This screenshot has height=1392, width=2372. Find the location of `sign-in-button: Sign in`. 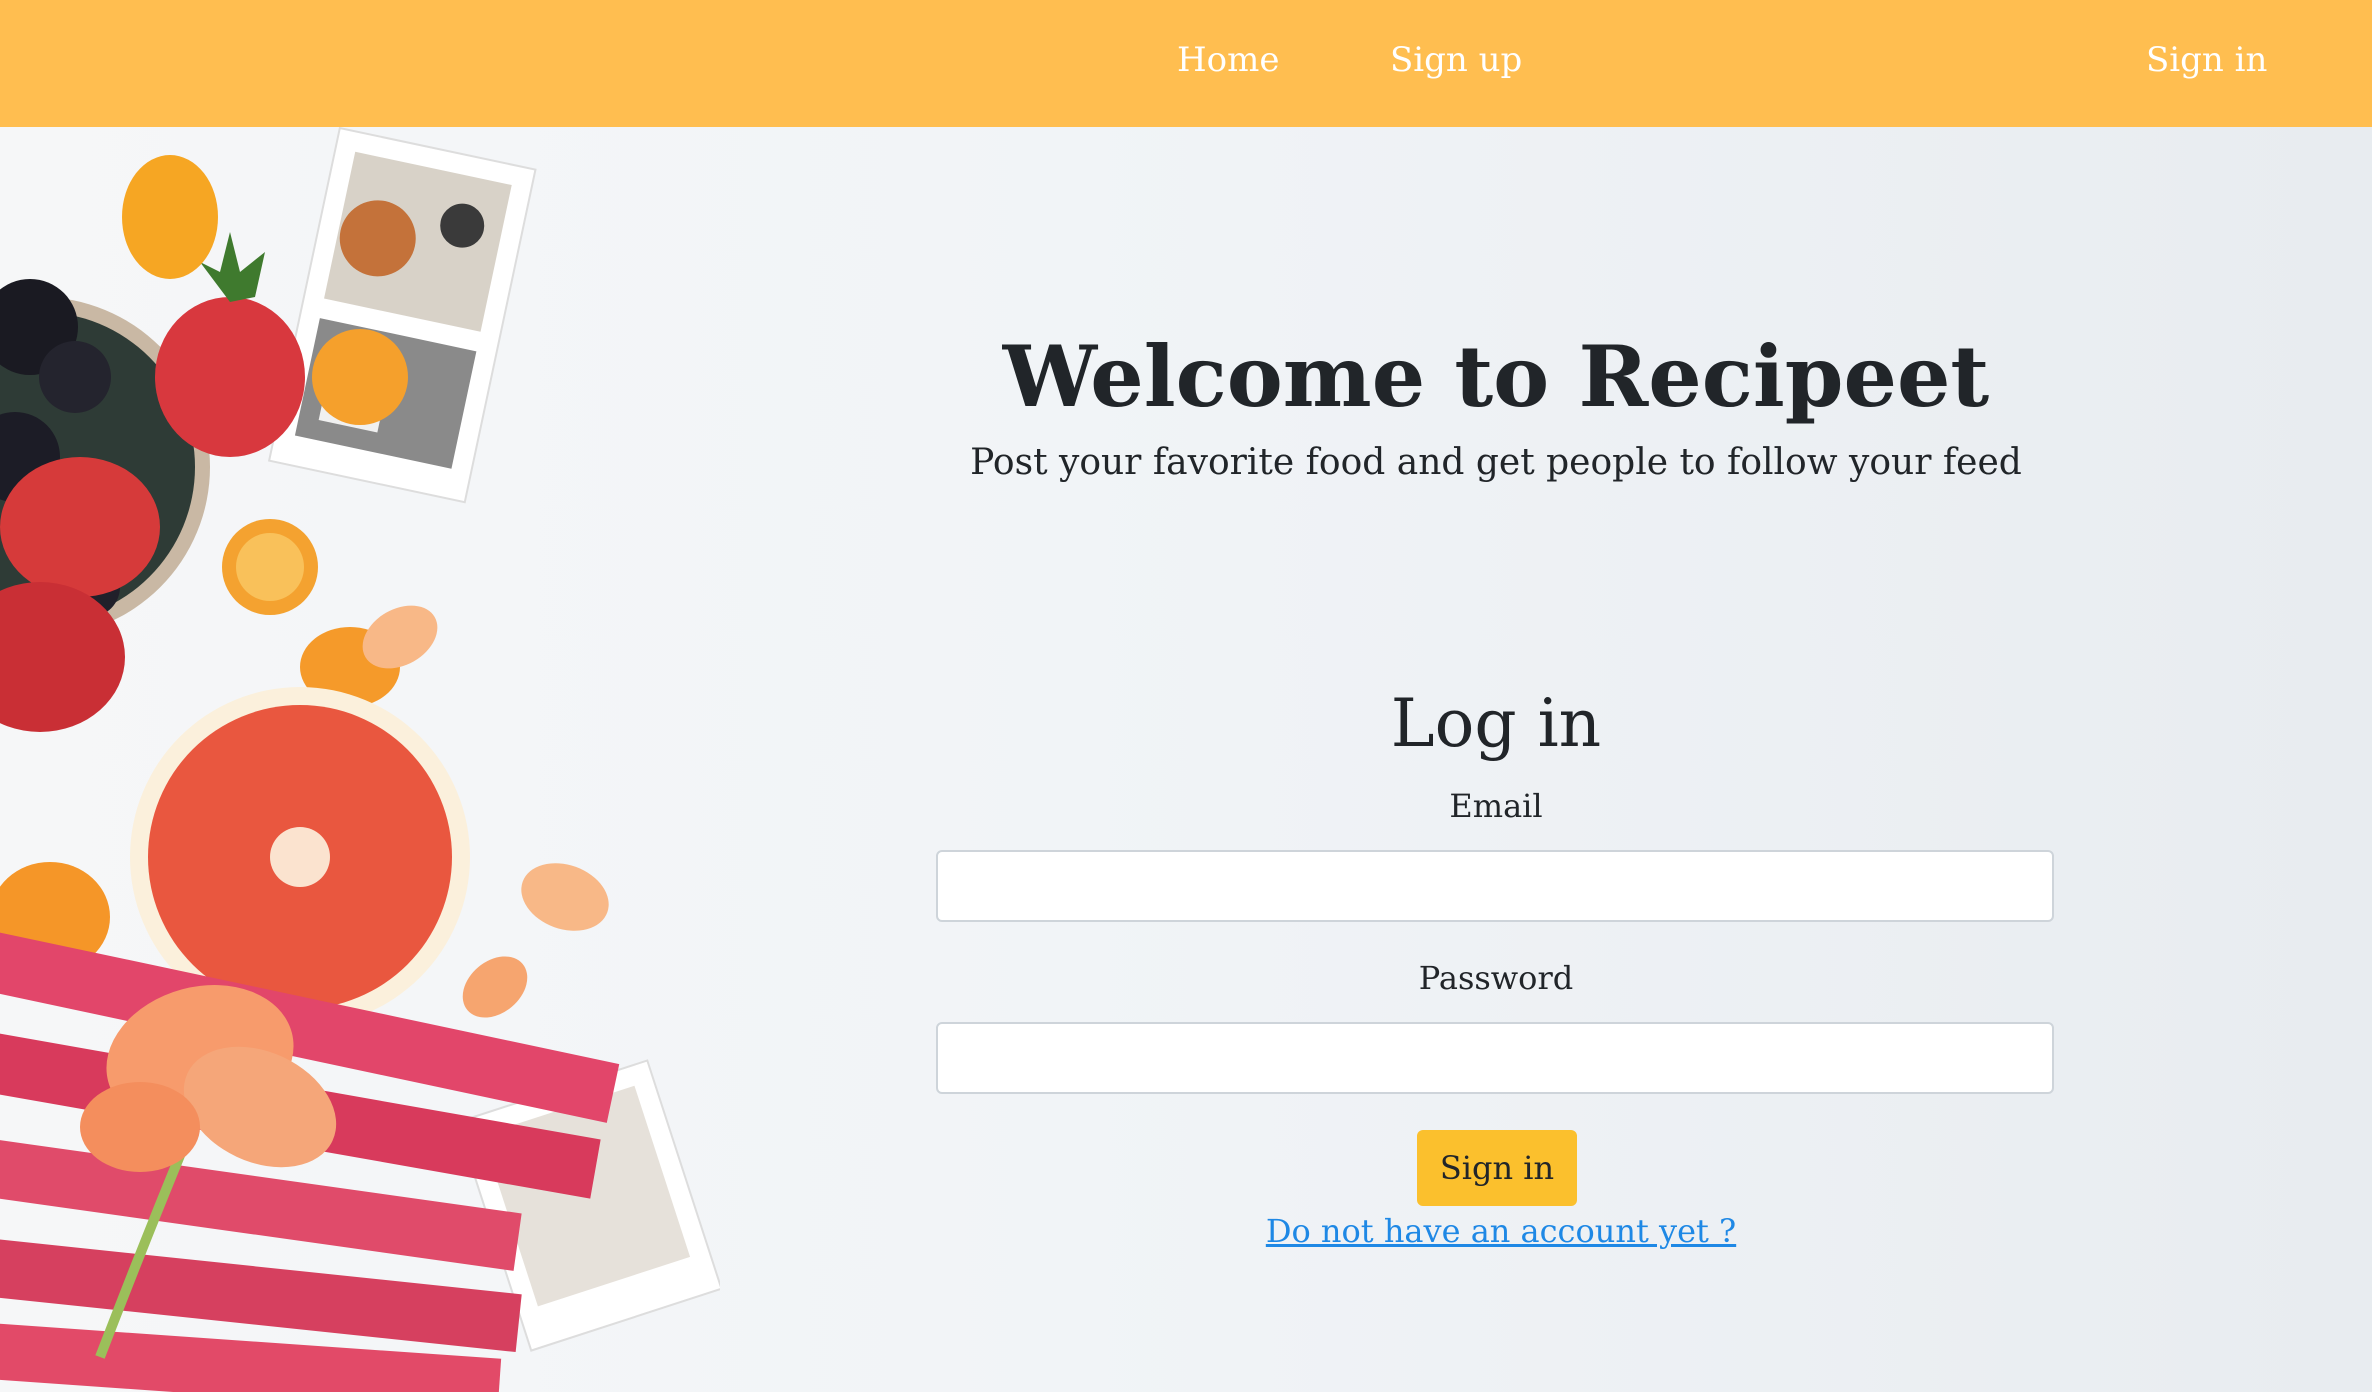

sign-in-button: Sign in is located at coordinates (1497, 1168).